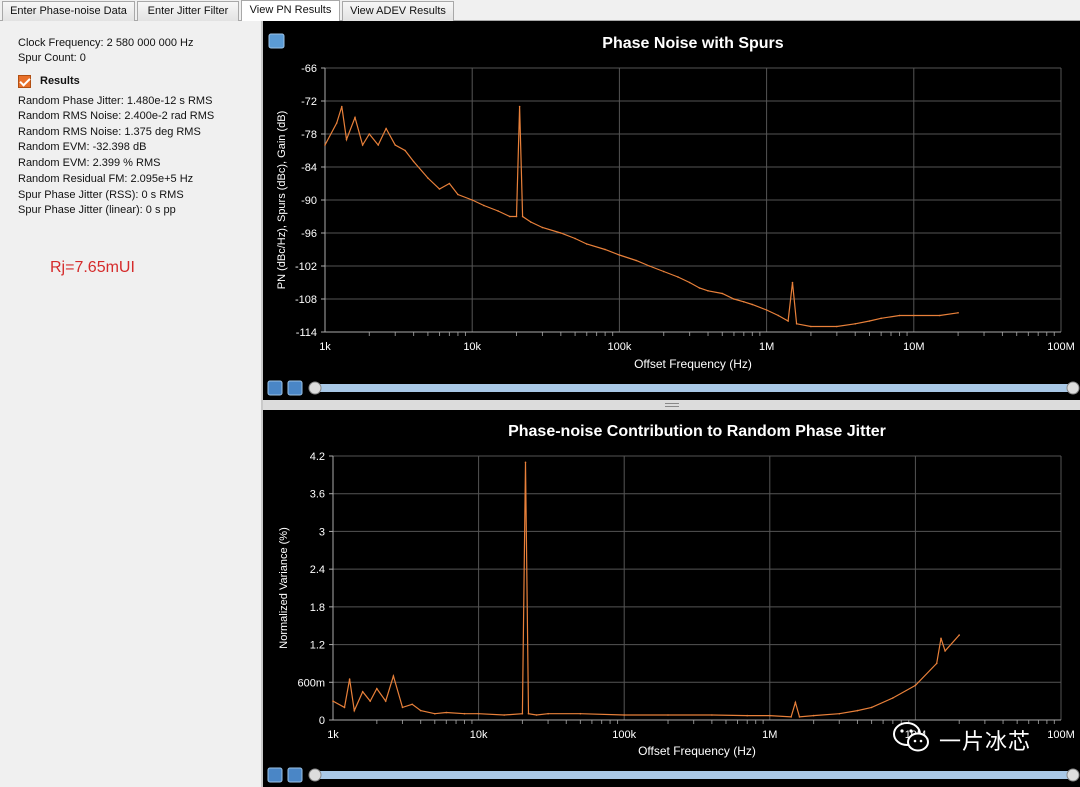 Image resolution: width=1080 pixels, height=787 pixels. What do you see at coordinates (322, 532) in the screenshot?
I see `y-tick-label: 3` at bounding box center [322, 532].